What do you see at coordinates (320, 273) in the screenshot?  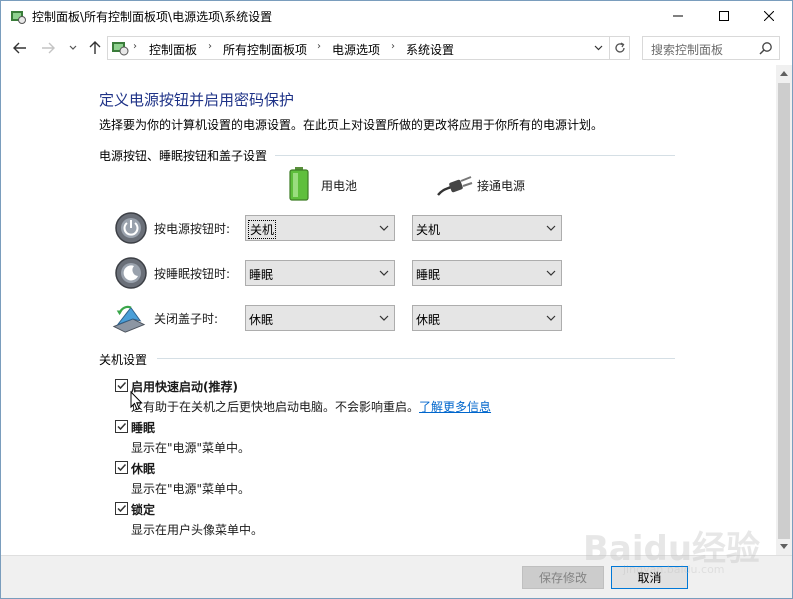 I see `sleep-button-battery-select: 睡眠` at bounding box center [320, 273].